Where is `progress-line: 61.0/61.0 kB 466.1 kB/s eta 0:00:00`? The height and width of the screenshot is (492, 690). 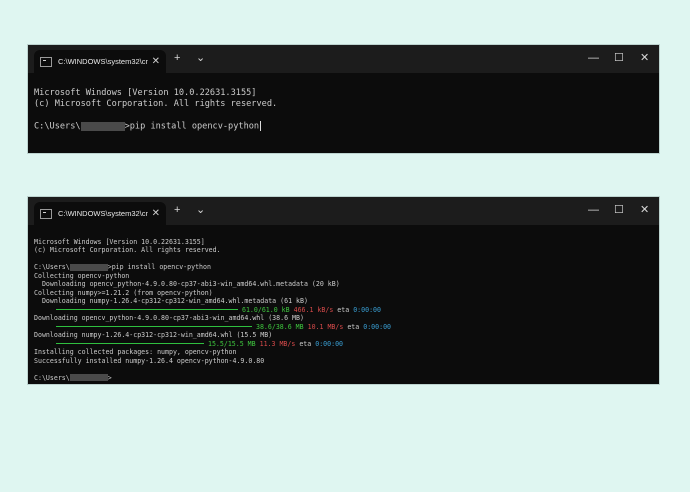
progress-line: 61.0/61.0 kB 466.1 kB/s eta 0:00:00 is located at coordinates (343, 310).